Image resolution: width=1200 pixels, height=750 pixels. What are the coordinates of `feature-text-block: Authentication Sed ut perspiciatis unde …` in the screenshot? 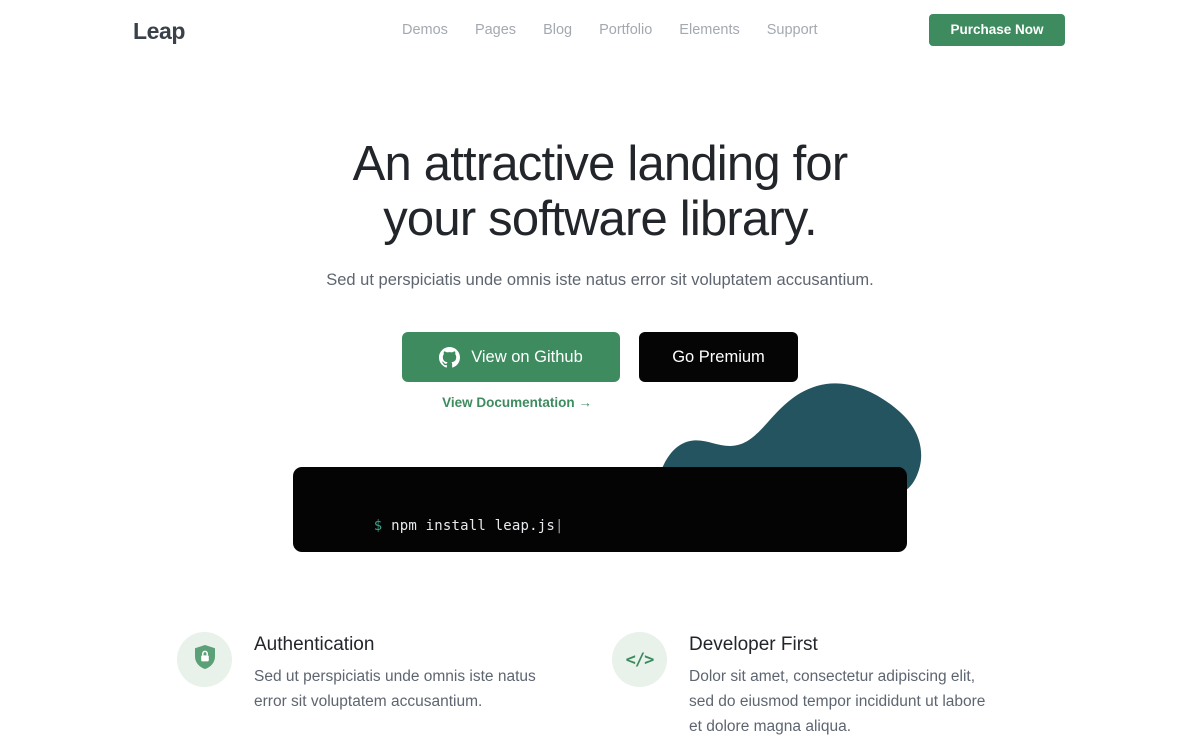 It's located at (409, 685).